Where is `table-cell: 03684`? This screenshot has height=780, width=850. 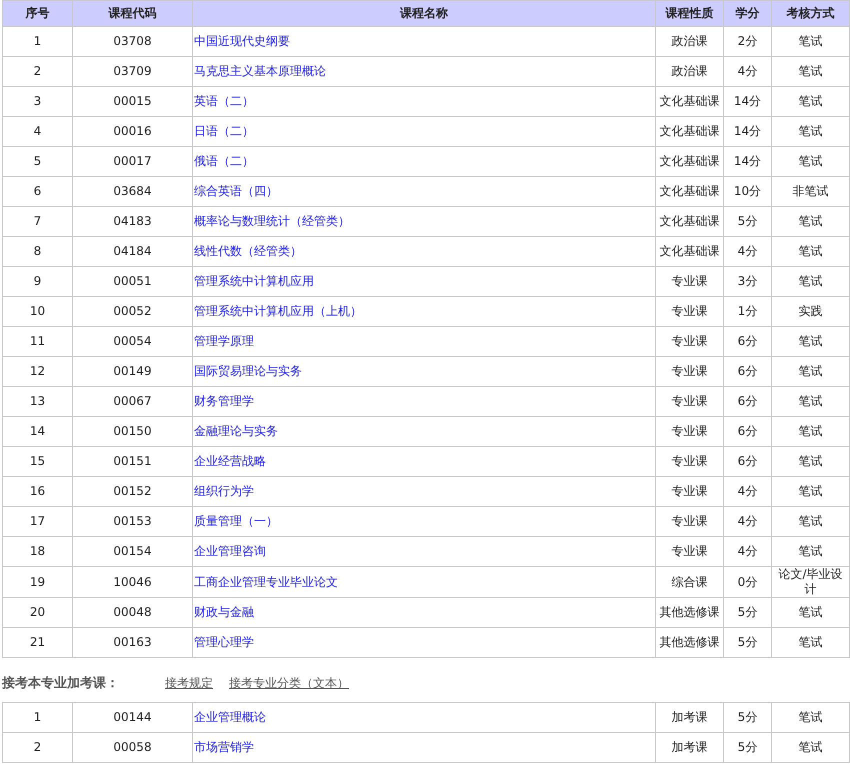
table-cell: 03684 is located at coordinates (132, 191).